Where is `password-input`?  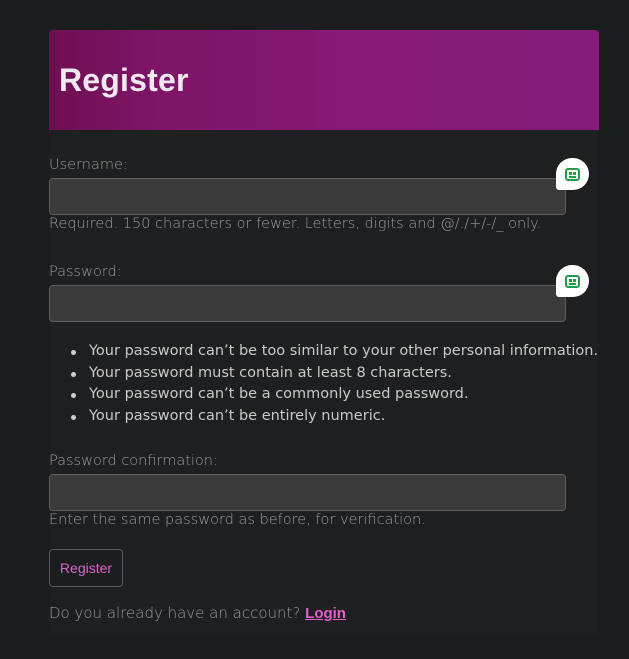
password-input is located at coordinates (307, 303).